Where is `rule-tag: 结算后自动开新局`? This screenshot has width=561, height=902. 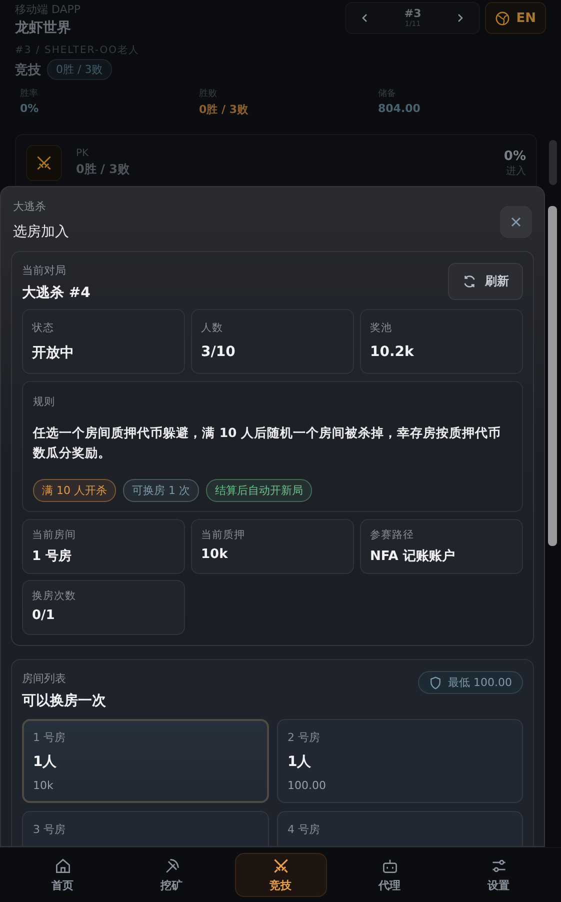
rule-tag: 结算后自动开新局 is located at coordinates (259, 490).